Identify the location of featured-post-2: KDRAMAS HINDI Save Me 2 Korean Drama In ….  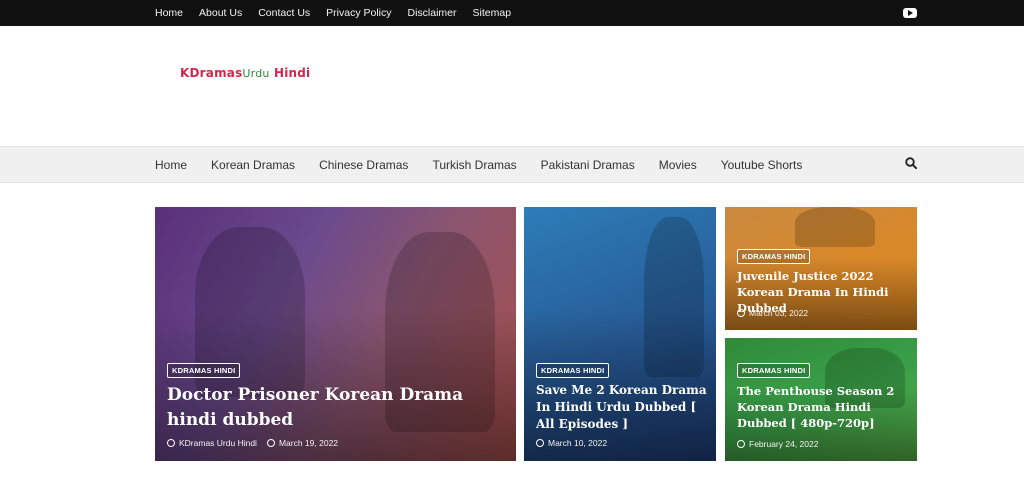
(620, 334).